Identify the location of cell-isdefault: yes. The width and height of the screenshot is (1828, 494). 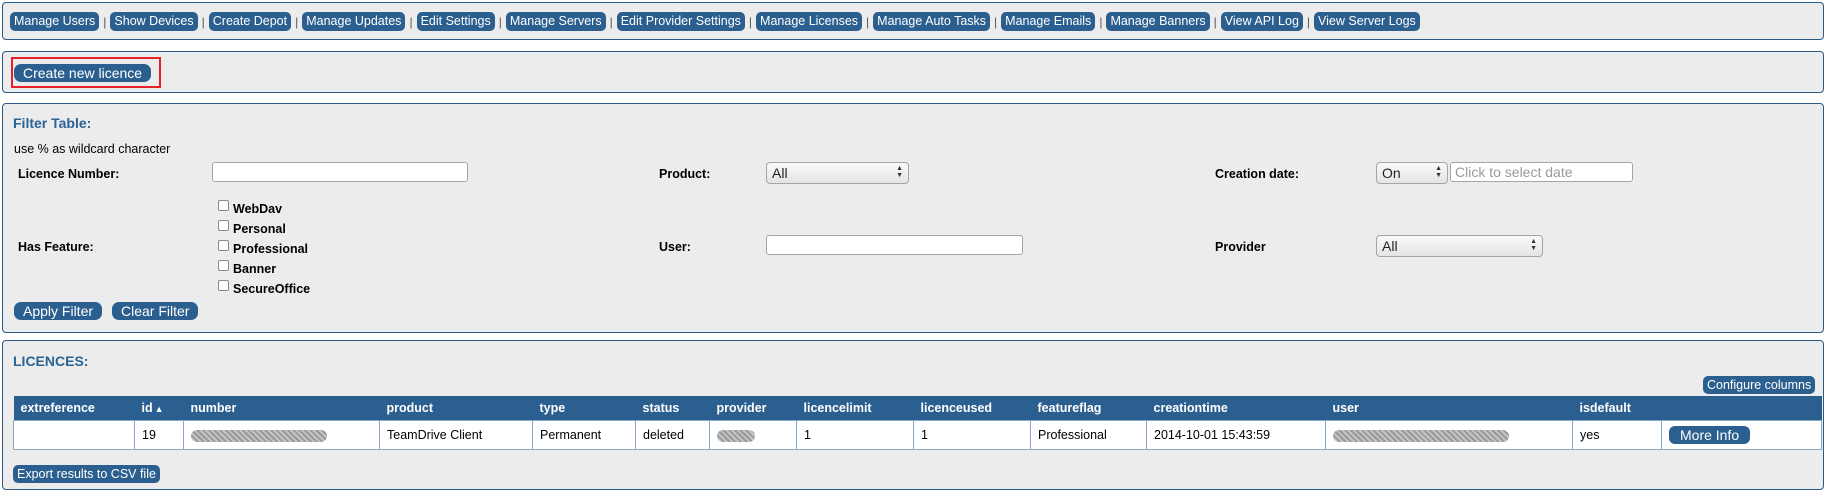
(1617, 435).